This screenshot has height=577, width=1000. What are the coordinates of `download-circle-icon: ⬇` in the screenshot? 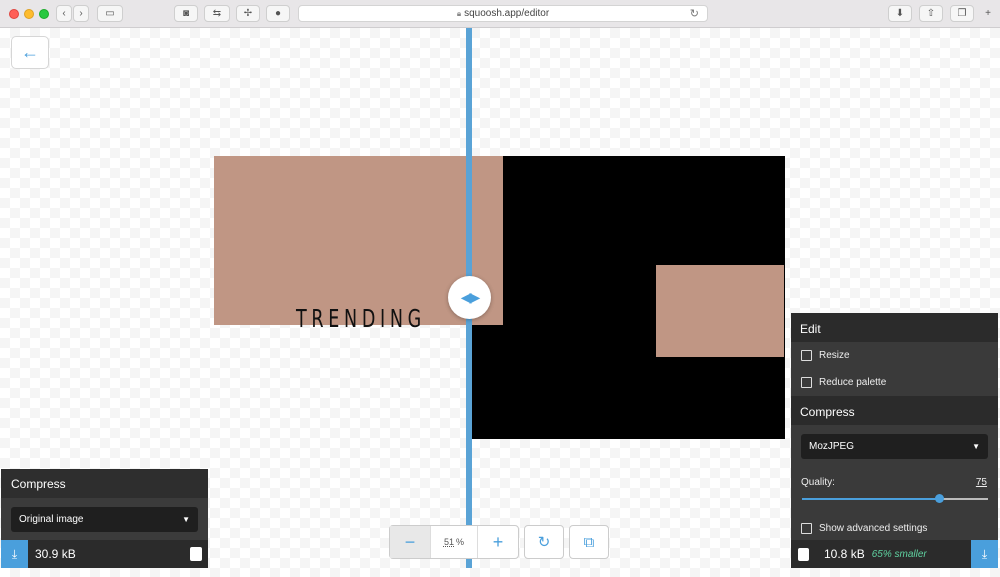 It's located at (900, 13).